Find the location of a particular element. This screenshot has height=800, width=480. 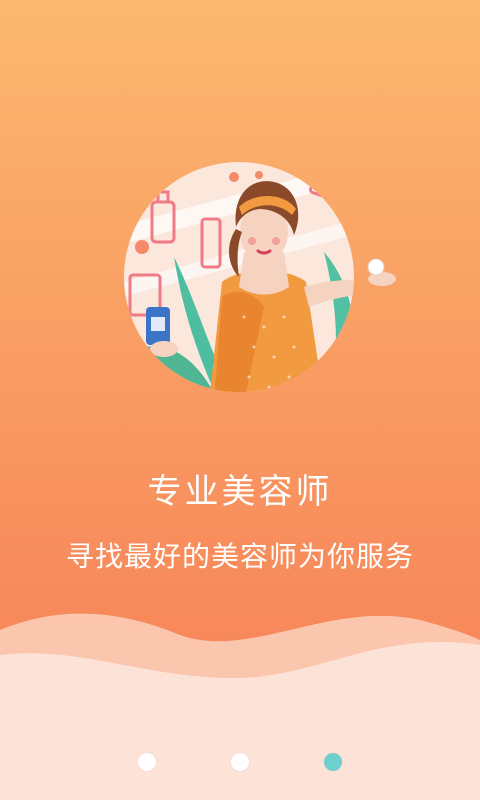

page-indicator is located at coordinates (240, 763).